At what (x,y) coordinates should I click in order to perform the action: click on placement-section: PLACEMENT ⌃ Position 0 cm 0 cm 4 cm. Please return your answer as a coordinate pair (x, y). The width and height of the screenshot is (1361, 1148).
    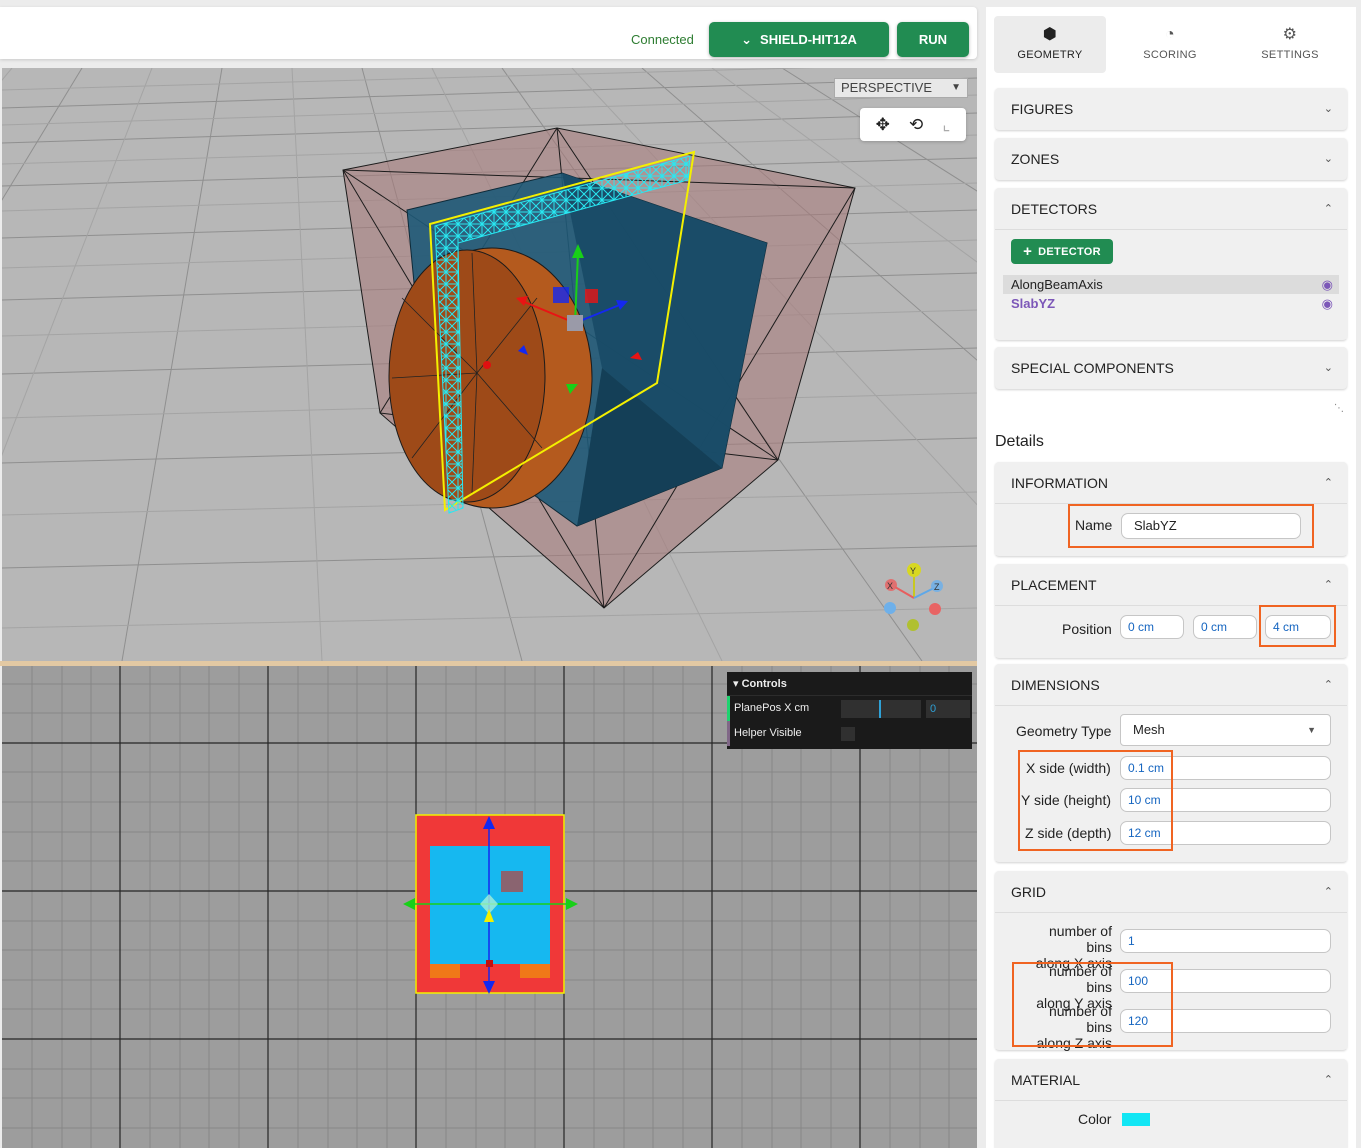
    Looking at the image, I should click on (1171, 611).